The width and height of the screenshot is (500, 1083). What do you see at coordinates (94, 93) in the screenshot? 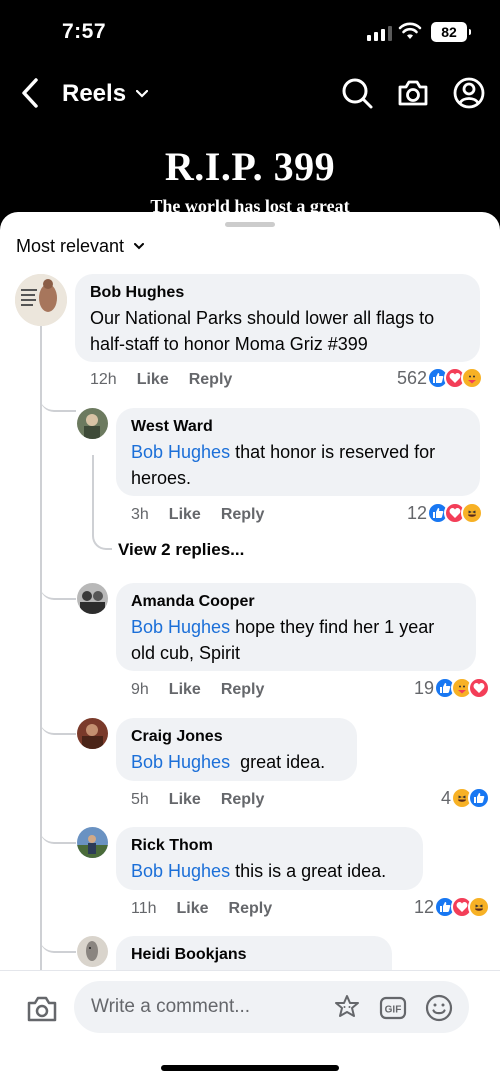
I see `page-title: Reels` at bounding box center [94, 93].